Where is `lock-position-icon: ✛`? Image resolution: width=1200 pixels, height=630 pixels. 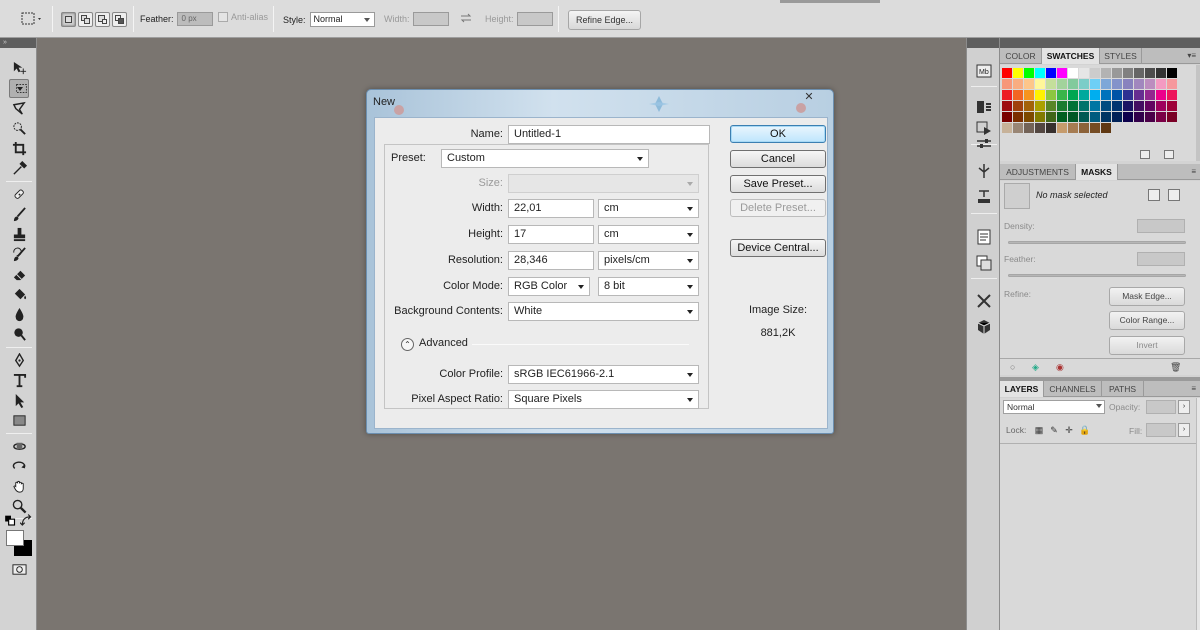 lock-position-icon: ✛ is located at coordinates (1069, 430).